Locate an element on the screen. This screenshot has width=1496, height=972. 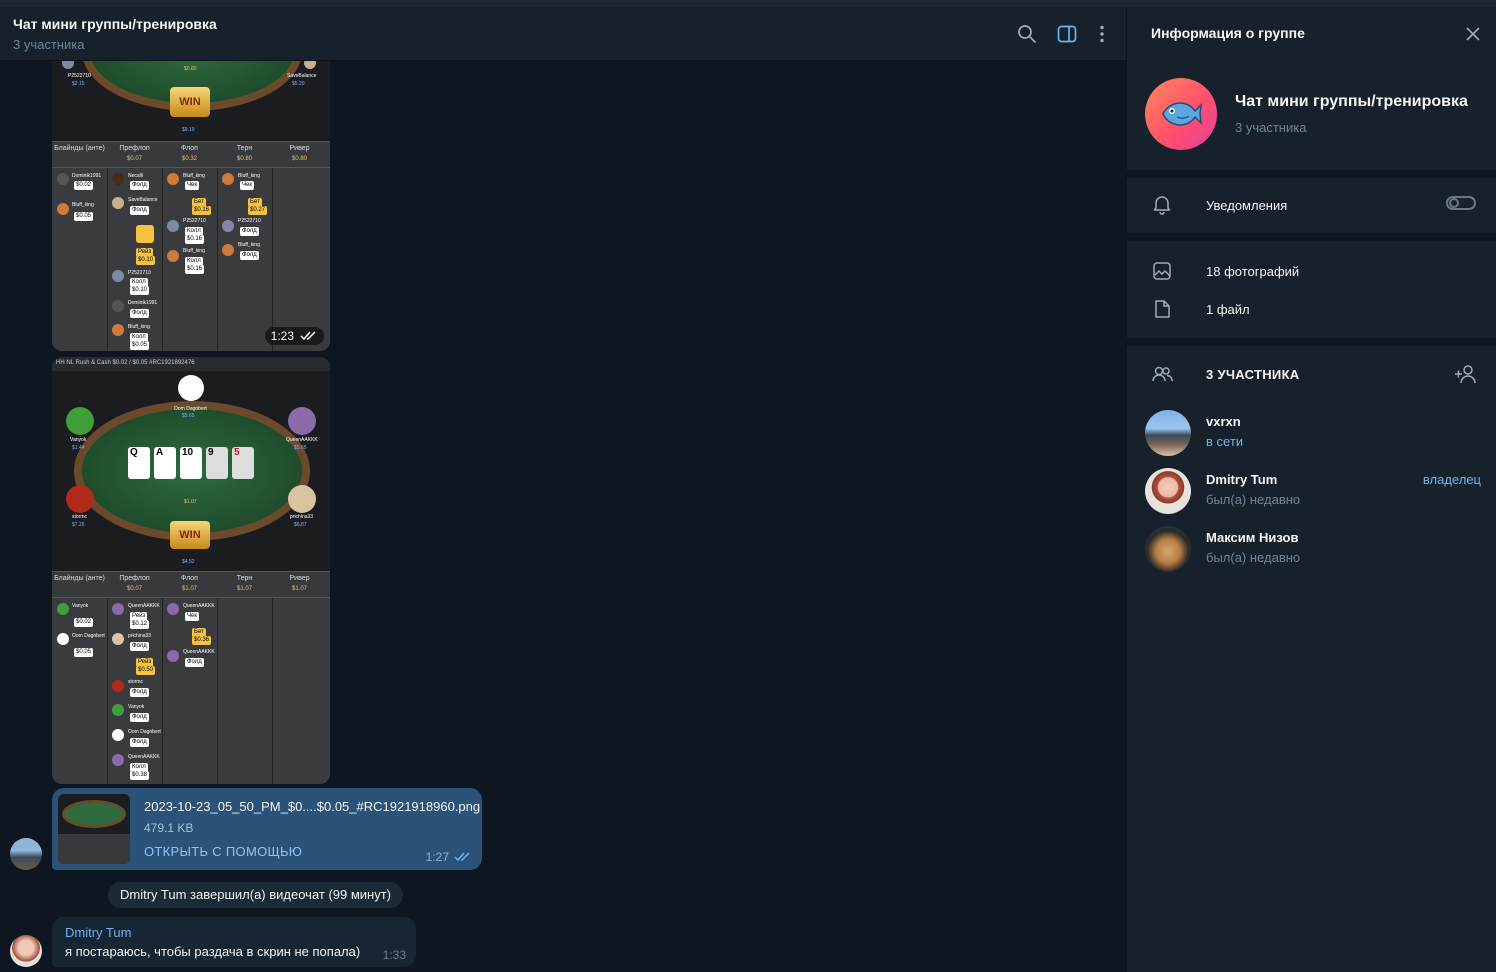
file-timestamp: 1:27 is located at coordinates (449, 857).